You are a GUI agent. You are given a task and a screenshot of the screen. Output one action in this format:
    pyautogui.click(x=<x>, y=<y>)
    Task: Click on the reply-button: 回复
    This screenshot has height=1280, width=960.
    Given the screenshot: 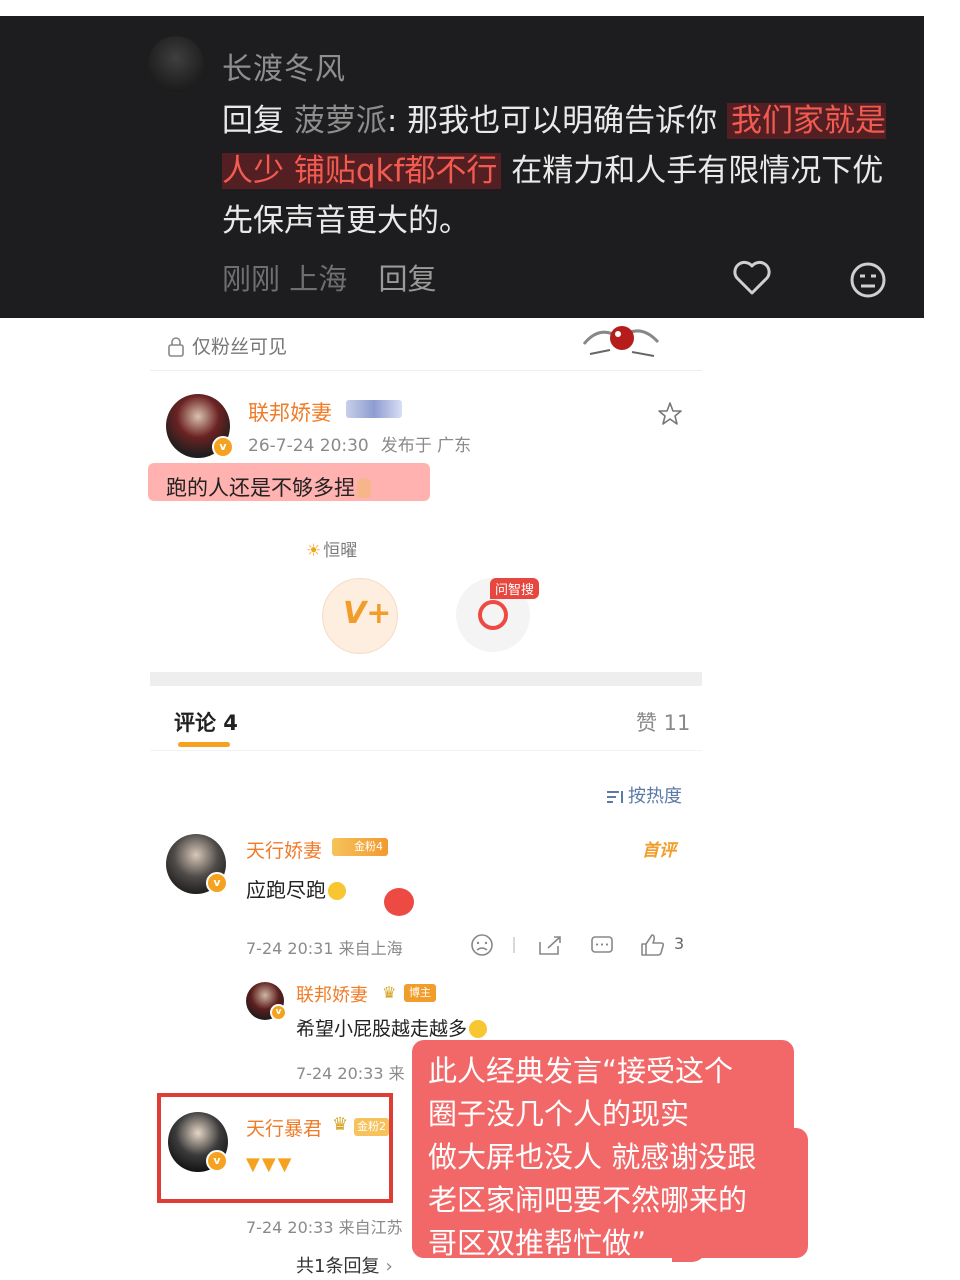 What is the action you would take?
    pyautogui.click(x=407, y=279)
    